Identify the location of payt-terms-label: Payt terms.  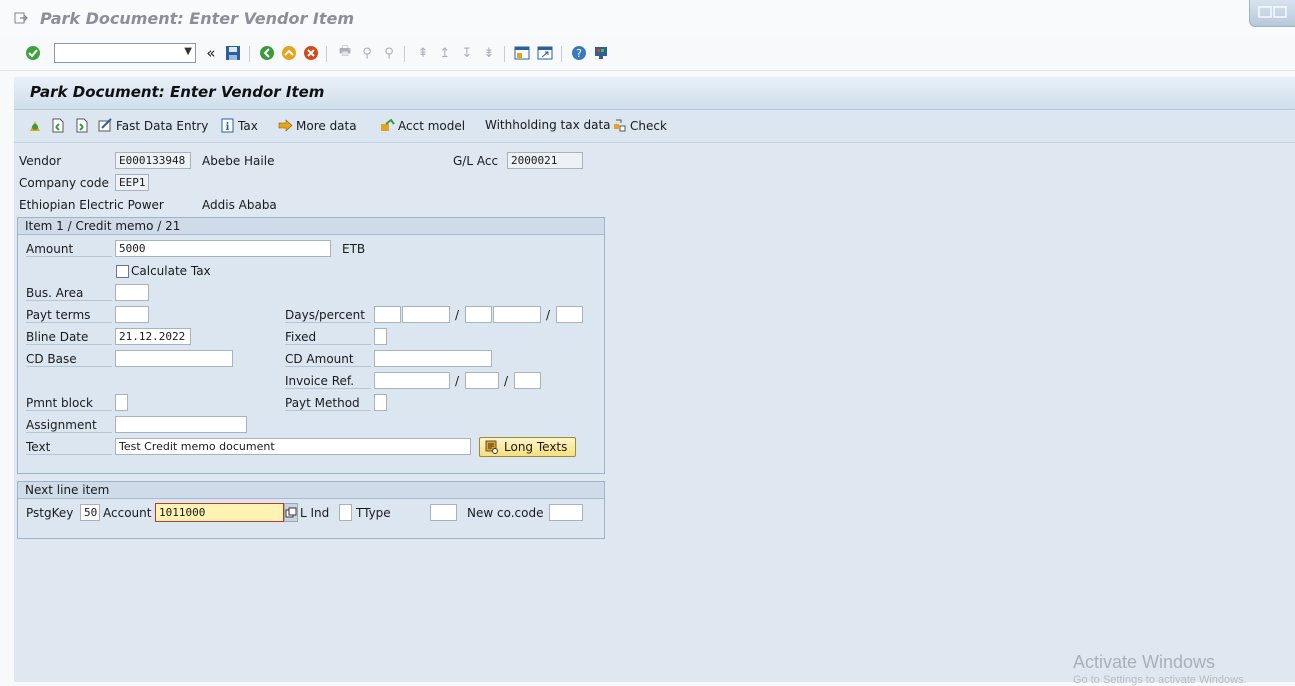
(69, 315).